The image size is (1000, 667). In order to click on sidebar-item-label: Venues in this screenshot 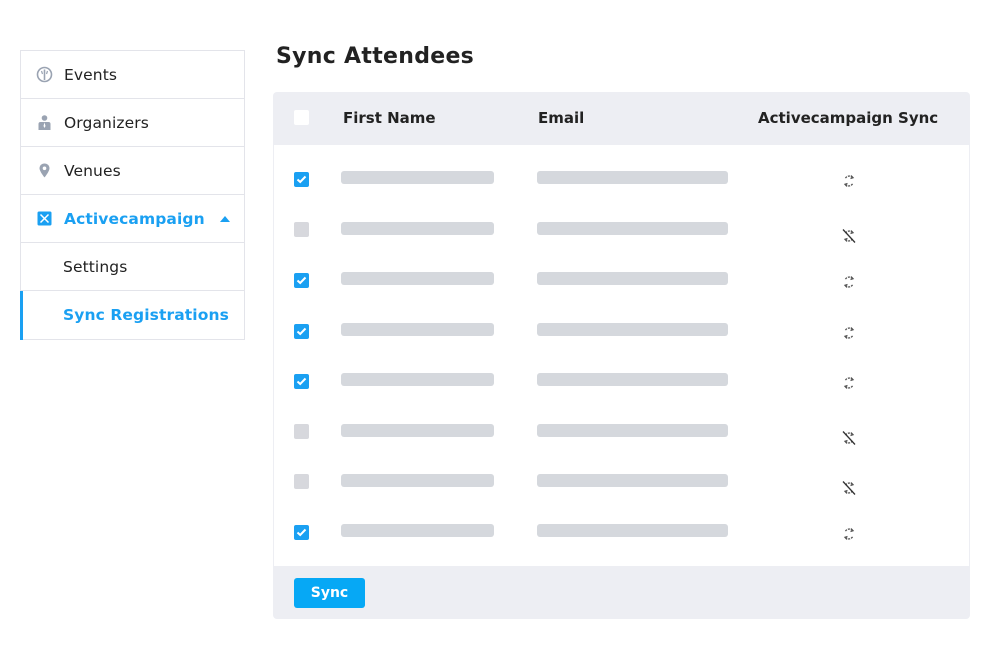, I will do `click(92, 170)`.